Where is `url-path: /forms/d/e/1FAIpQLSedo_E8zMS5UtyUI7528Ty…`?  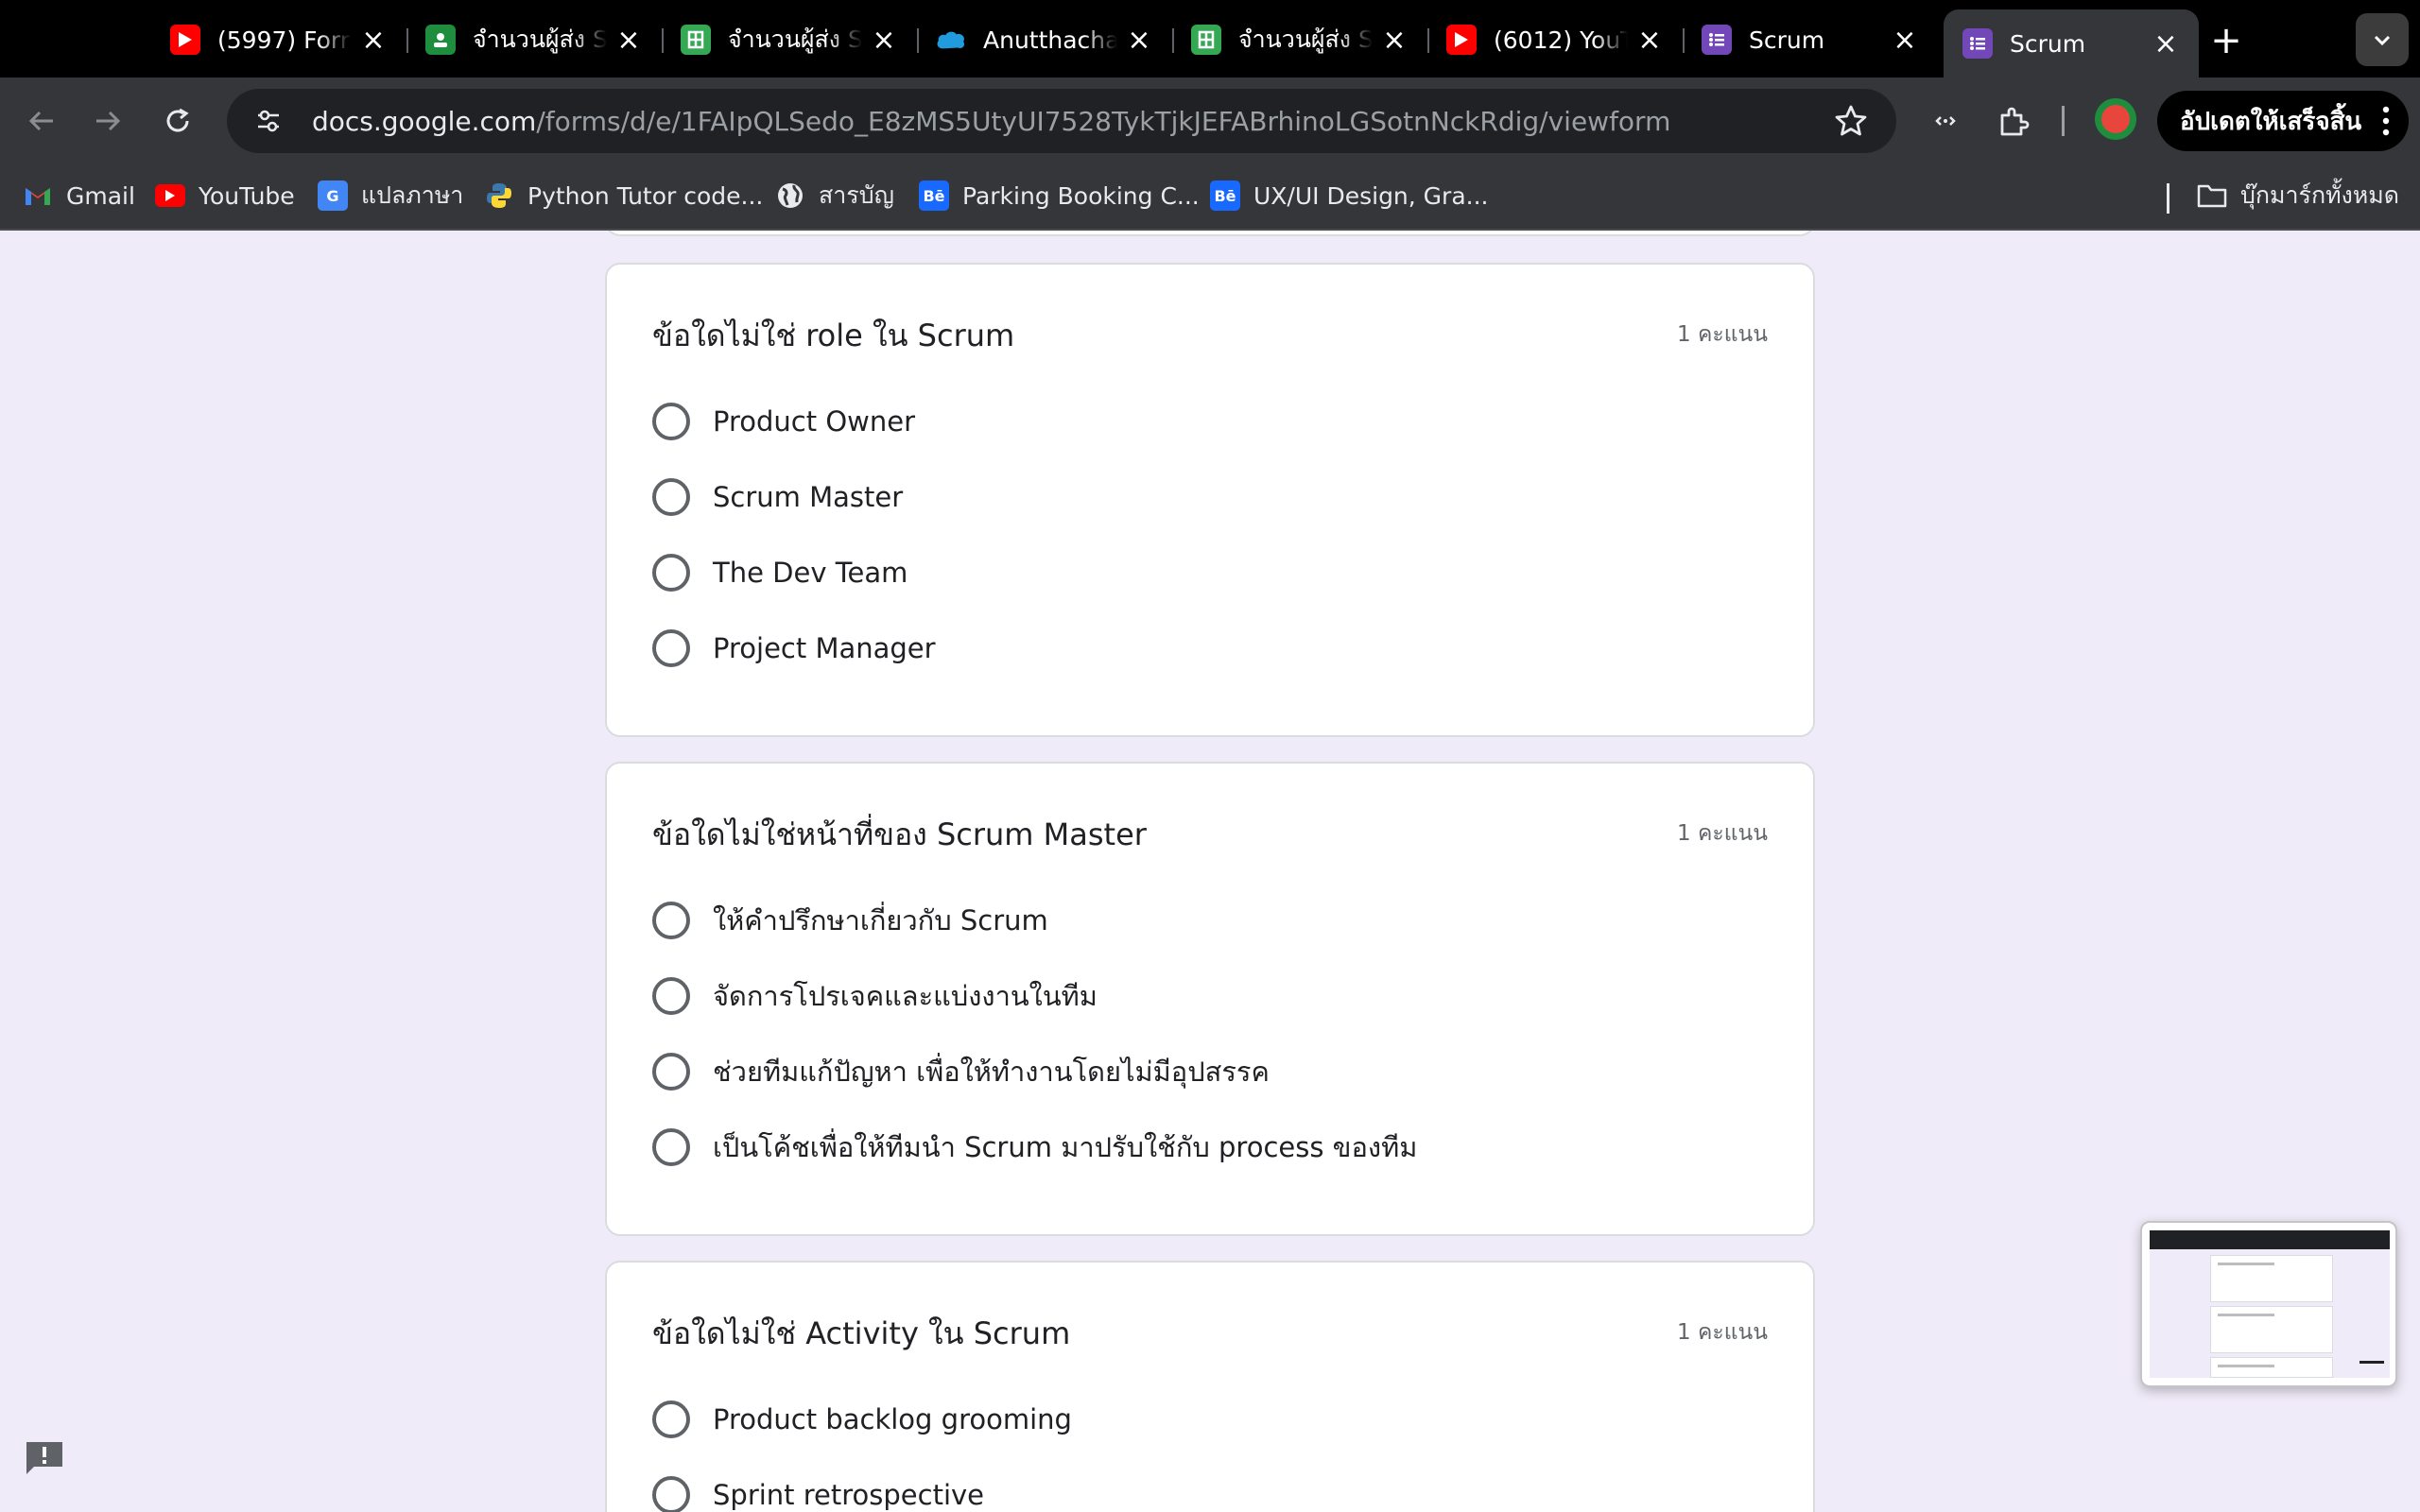
url-path: /forms/d/e/1FAIpQLSedo_E8zMS5UtyUI7528Ty… is located at coordinates (1103, 121).